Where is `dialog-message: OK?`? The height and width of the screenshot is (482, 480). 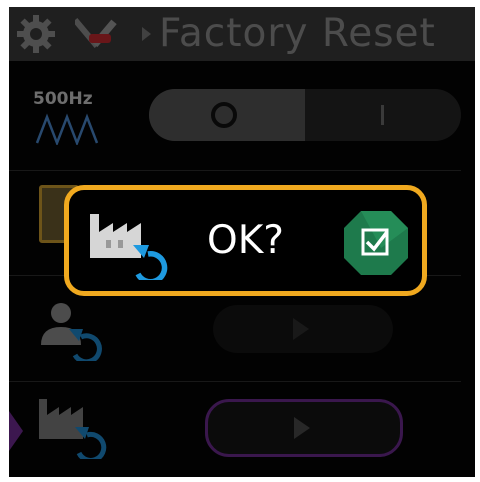
dialog-message: OK? is located at coordinates (245, 240).